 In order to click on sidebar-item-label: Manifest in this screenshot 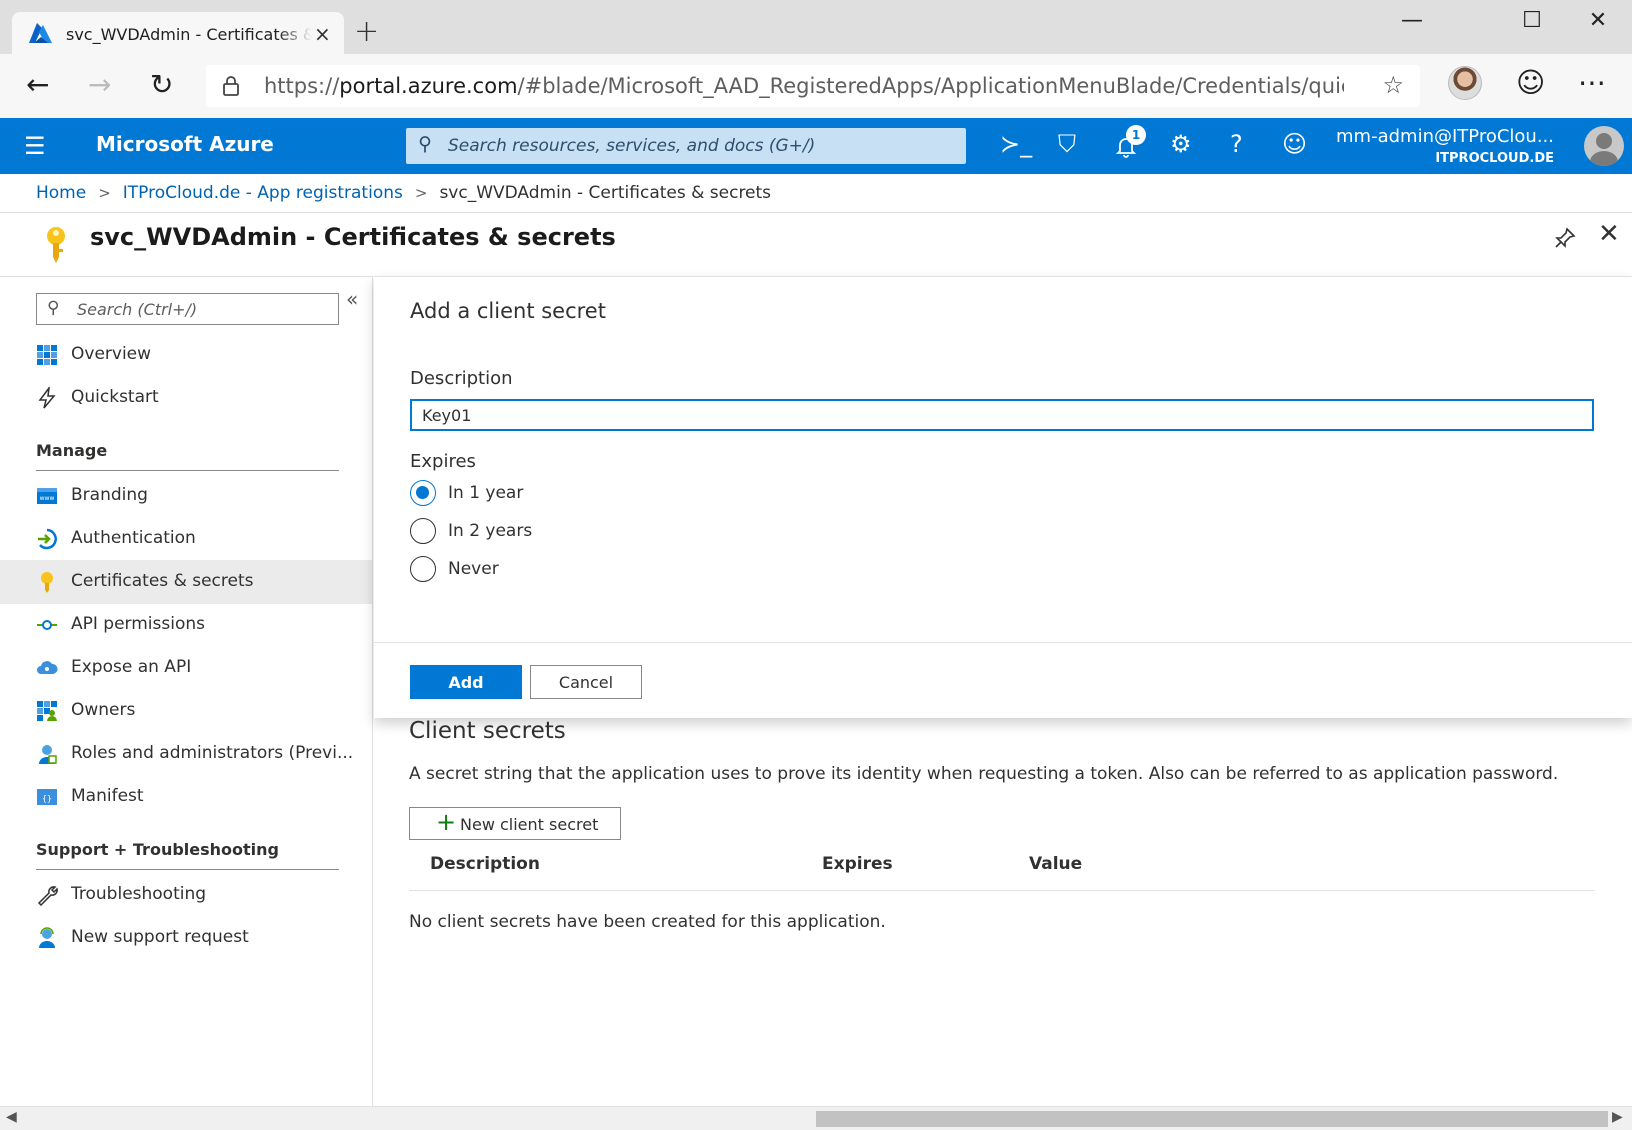, I will do `click(107, 796)`.